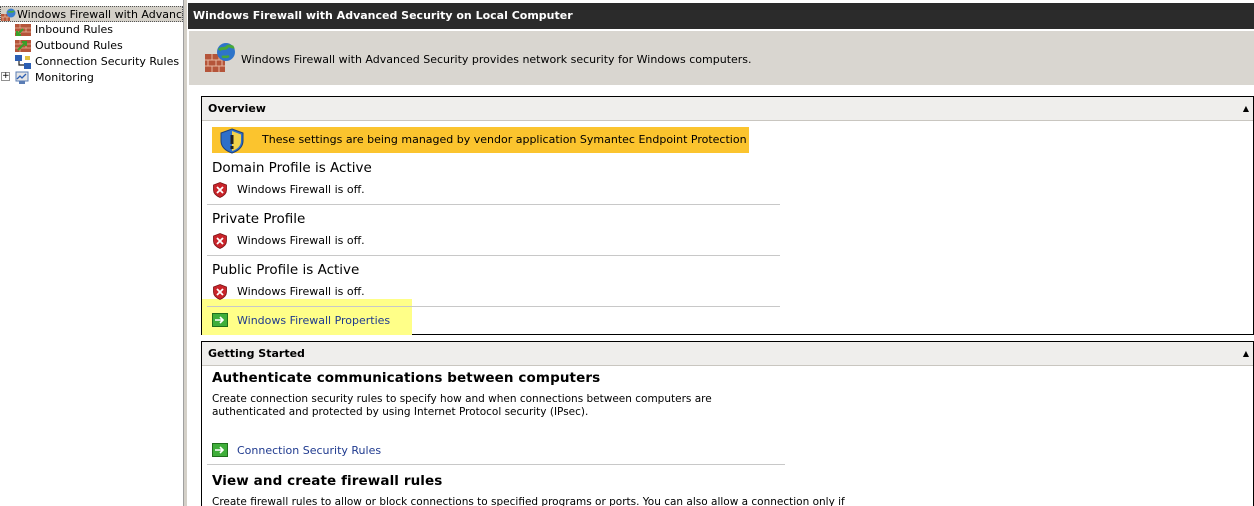 This screenshot has height=506, width=1254. I want to click on tree-item-root: Windows Firewall with Advanced S, so click(91, 14).